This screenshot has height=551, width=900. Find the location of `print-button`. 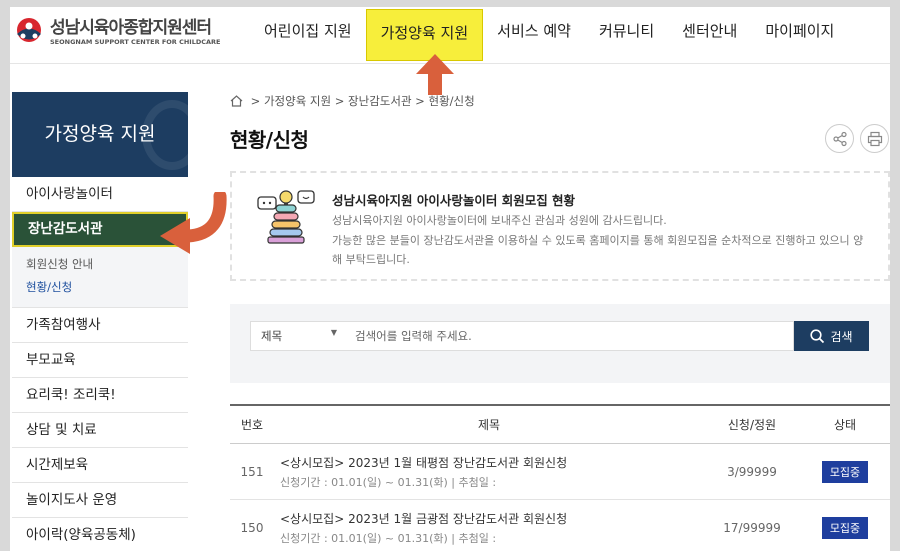

print-button is located at coordinates (874, 138).